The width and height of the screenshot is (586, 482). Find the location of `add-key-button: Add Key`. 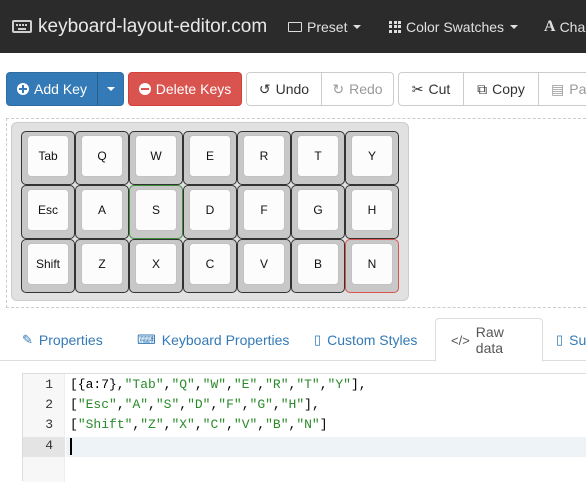

add-key-button: Add Key is located at coordinates (52, 89).